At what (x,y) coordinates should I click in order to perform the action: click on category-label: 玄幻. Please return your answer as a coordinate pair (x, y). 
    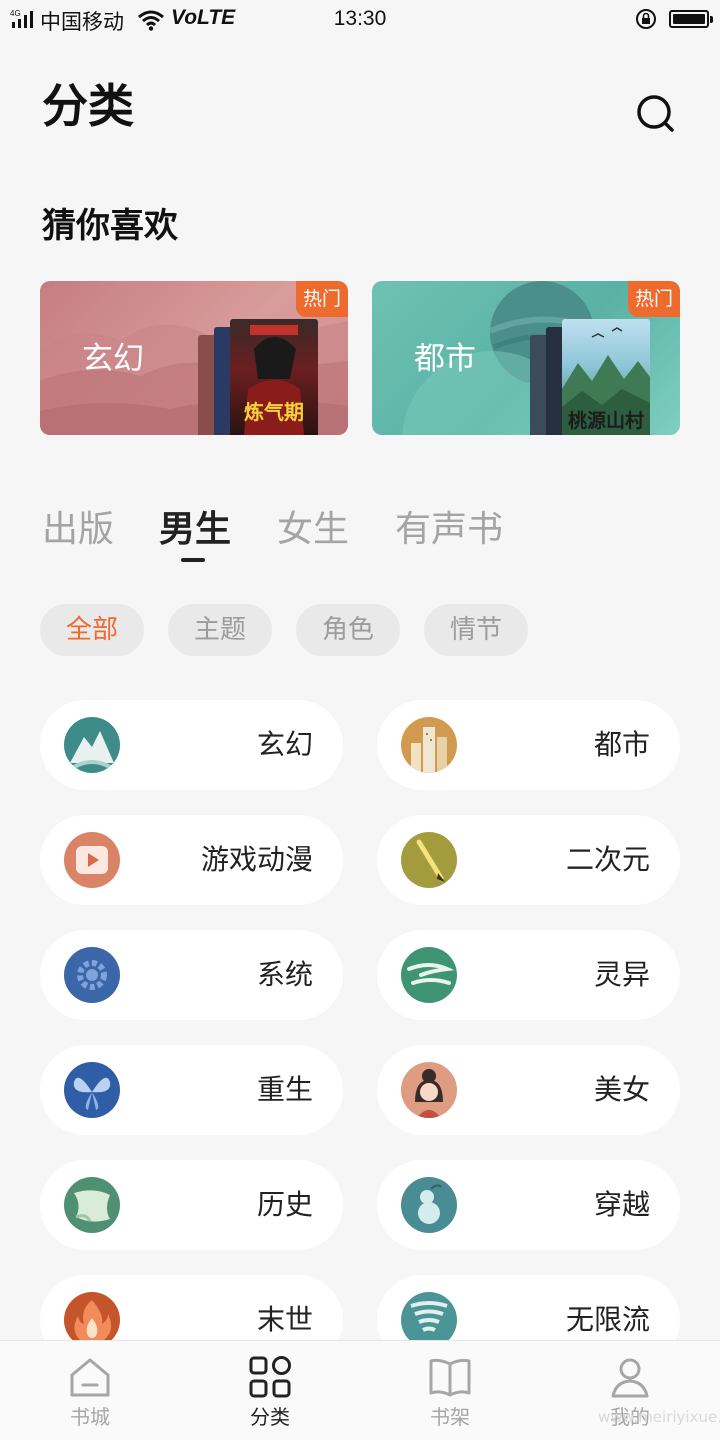
    Looking at the image, I should click on (284, 744).